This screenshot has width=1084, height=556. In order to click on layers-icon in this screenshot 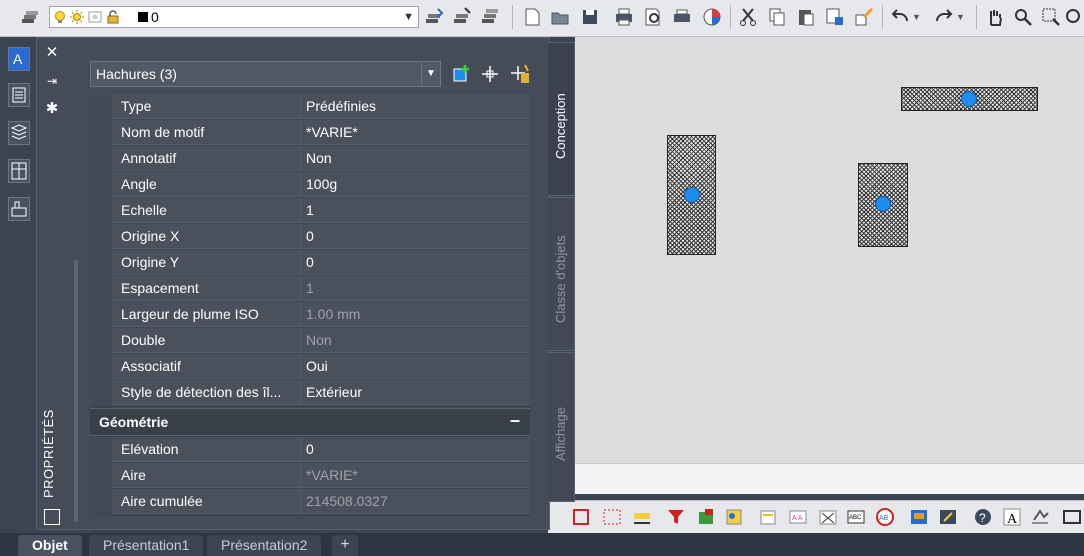, I will do `click(19, 133)`.